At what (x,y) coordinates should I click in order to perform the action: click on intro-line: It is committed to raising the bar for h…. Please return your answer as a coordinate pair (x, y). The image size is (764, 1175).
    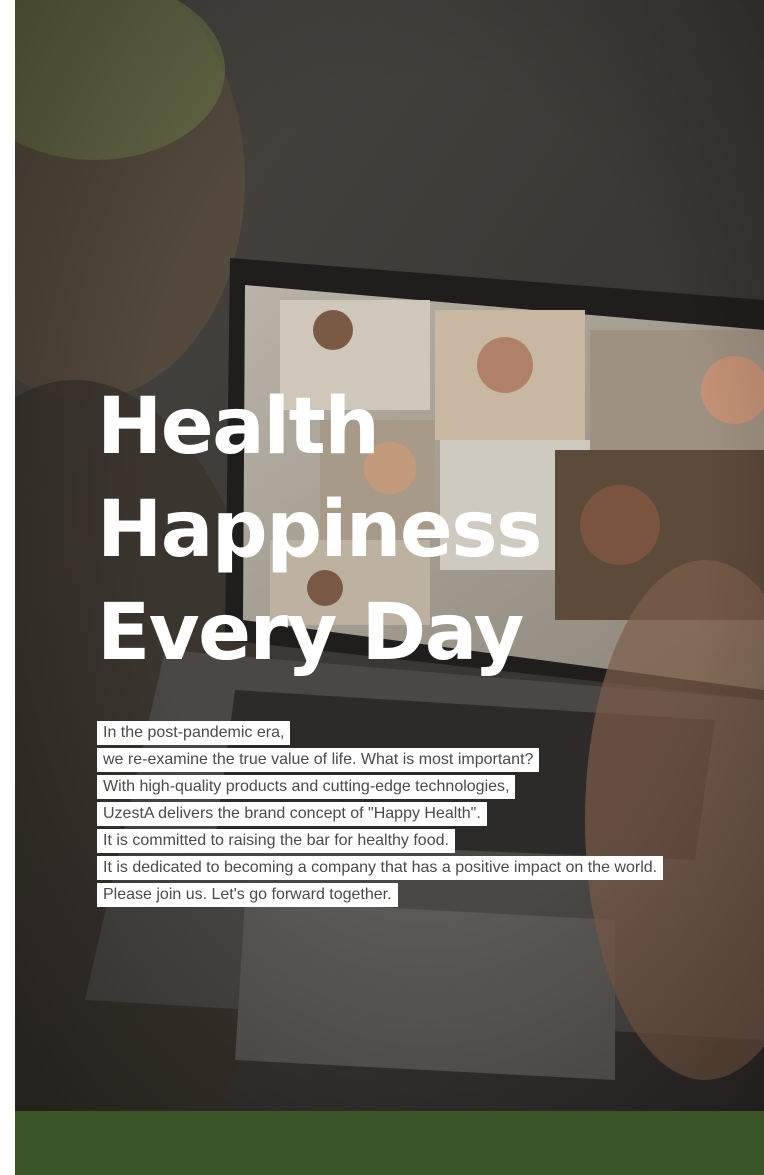
    Looking at the image, I should click on (276, 841).